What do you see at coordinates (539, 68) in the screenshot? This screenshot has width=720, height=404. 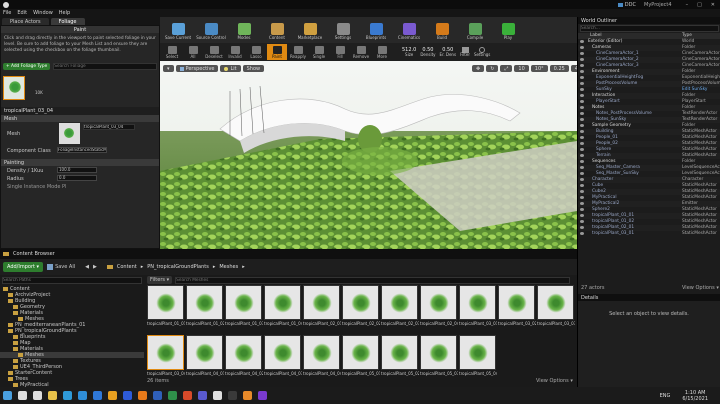 I see `angle-snap-button: 10°` at bounding box center [539, 68].